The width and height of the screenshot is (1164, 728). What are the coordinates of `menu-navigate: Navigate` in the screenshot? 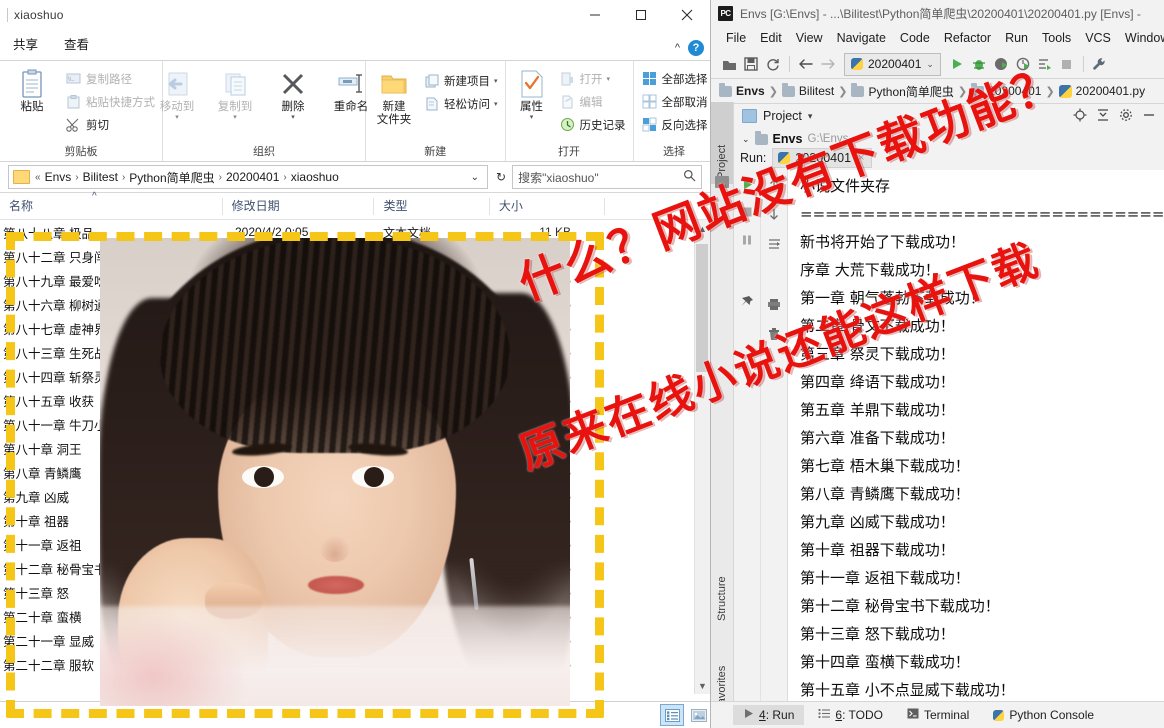 It's located at (861, 38).